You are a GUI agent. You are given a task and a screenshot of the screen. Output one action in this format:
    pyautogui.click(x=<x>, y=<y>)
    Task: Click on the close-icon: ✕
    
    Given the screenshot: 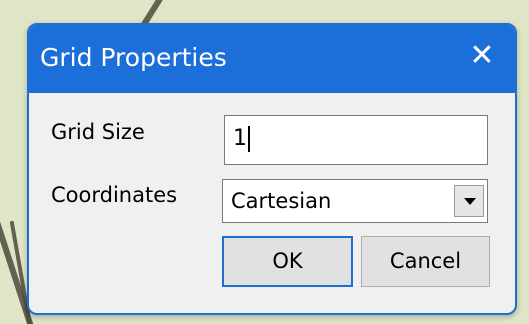 What is the action you would take?
    pyautogui.click(x=482, y=55)
    